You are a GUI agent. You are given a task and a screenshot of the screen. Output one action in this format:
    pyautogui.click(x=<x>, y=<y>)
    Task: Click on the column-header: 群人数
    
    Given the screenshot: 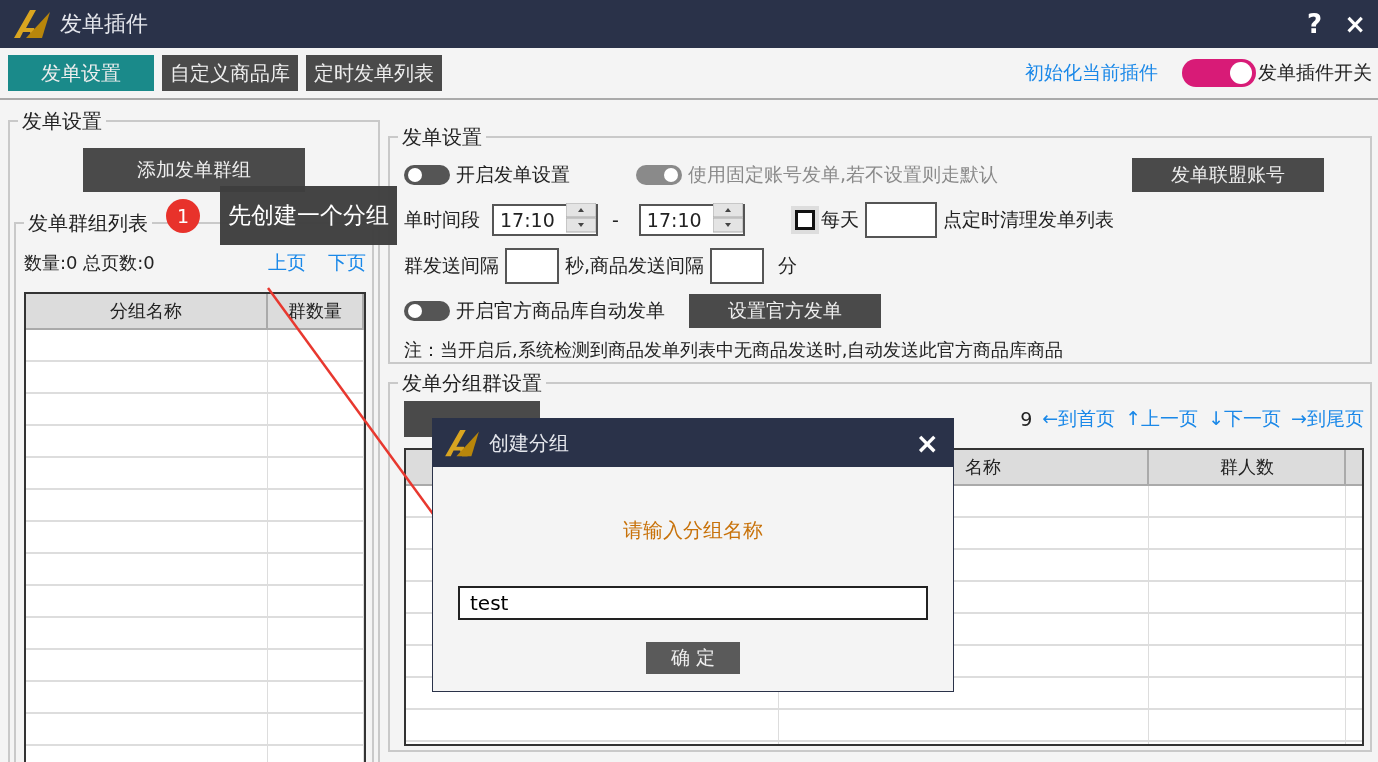 What is the action you would take?
    pyautogui.click(x=1247, y=467)
    